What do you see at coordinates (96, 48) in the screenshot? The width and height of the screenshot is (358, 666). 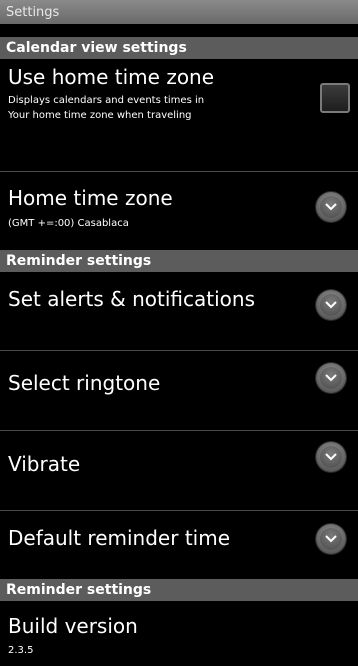 I see `section-header-label: Calendar view settings` at bounding box center [96, 48].